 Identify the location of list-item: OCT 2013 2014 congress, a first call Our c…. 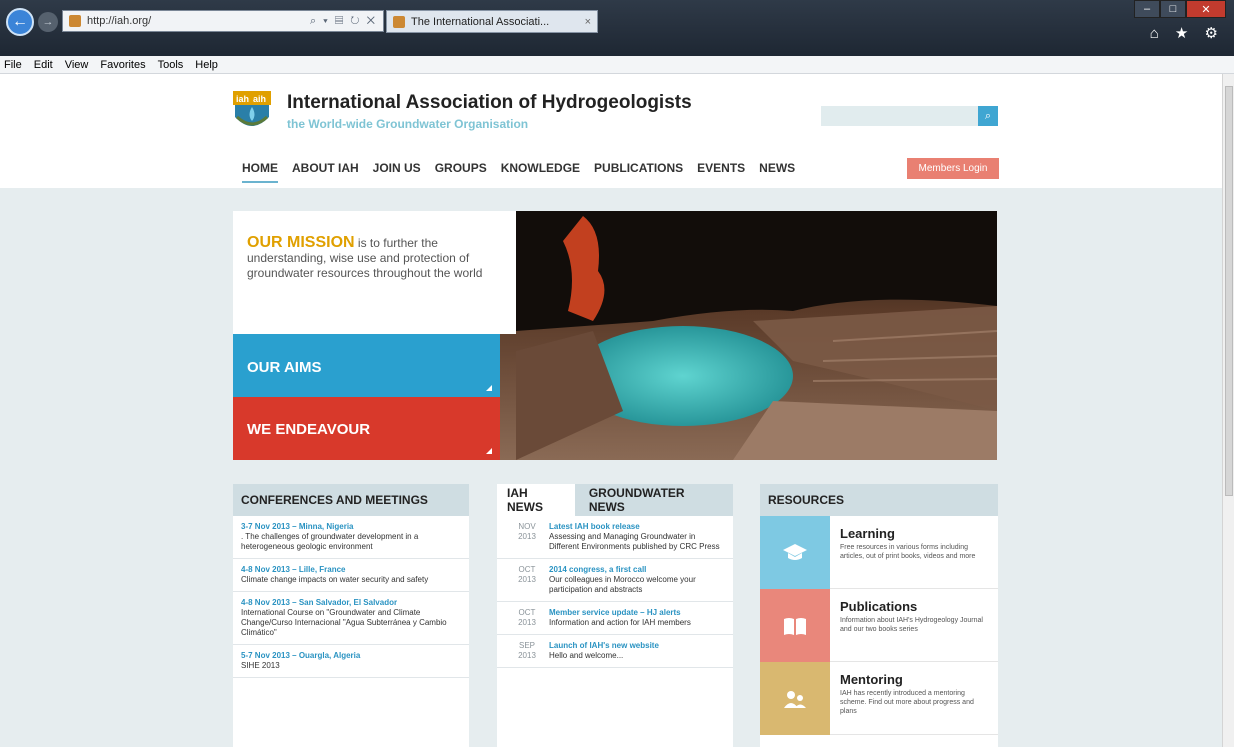
(615, 580).